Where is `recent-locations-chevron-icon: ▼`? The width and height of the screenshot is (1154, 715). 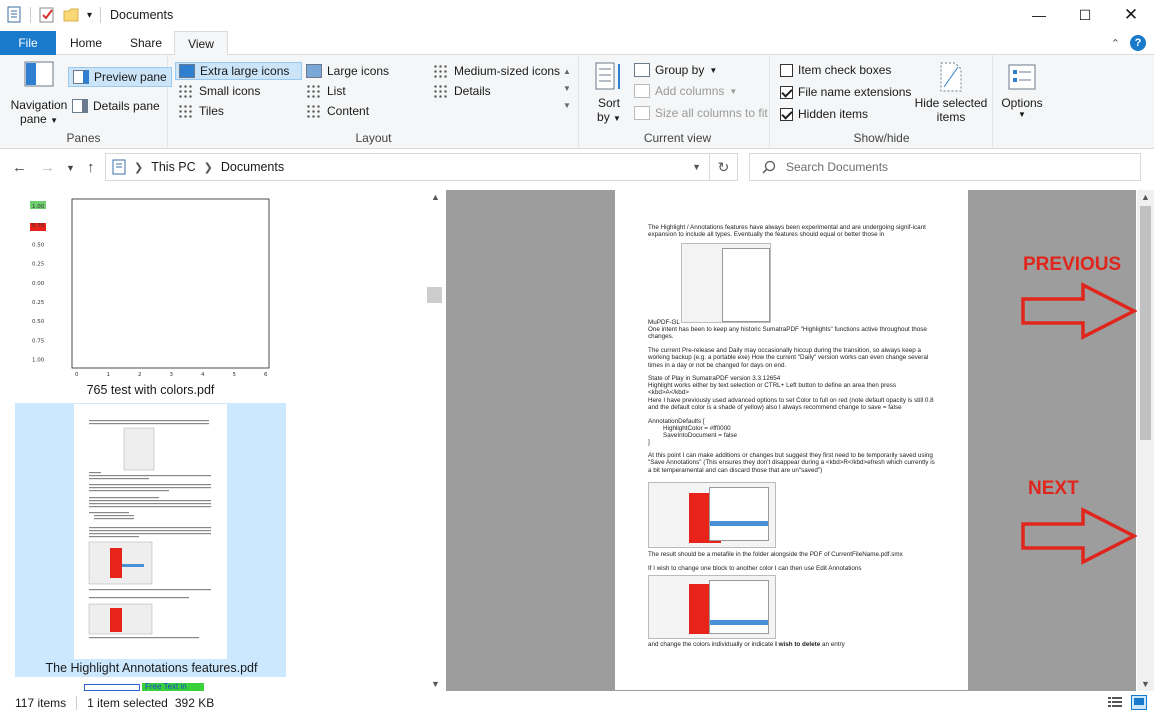
recent-locations-chevron-icon: ▼ is located at coordinates (70, 168).